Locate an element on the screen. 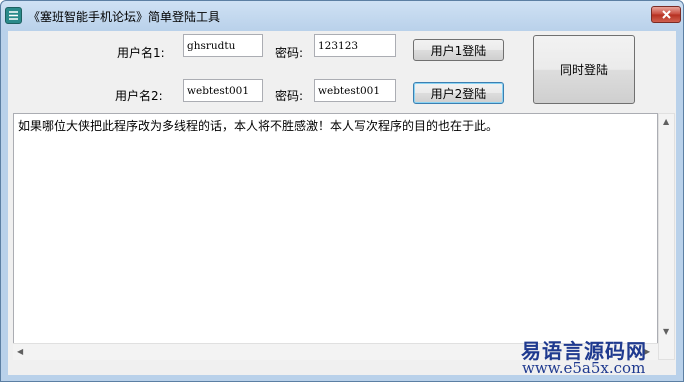 This screenshot has width=684, height=382. close-button is located at coordinates (666, 14).